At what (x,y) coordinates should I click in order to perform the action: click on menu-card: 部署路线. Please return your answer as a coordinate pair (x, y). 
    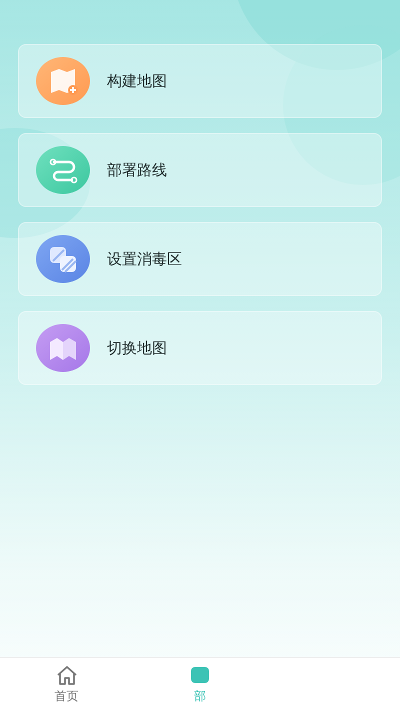
    Looking at the image, I should click on (200, 170).